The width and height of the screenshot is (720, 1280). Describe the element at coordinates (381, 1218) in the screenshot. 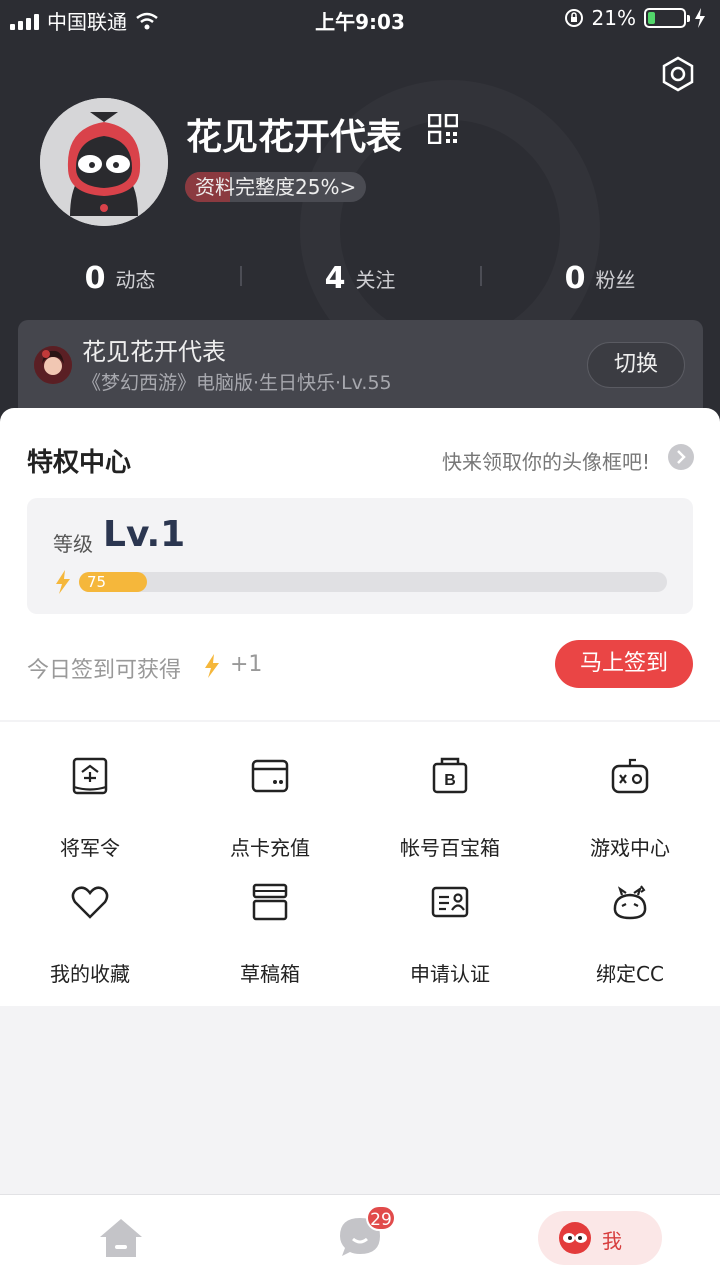

I see `message-badge: 29` at that location.